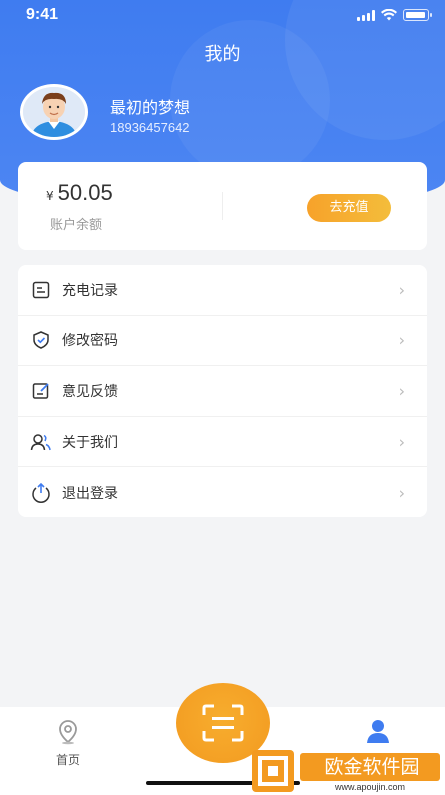 The width and height of the screenshot is (445, 795). Describe the element at coordinates (54, 112) in the screenshot. I see `avatar` at that location.